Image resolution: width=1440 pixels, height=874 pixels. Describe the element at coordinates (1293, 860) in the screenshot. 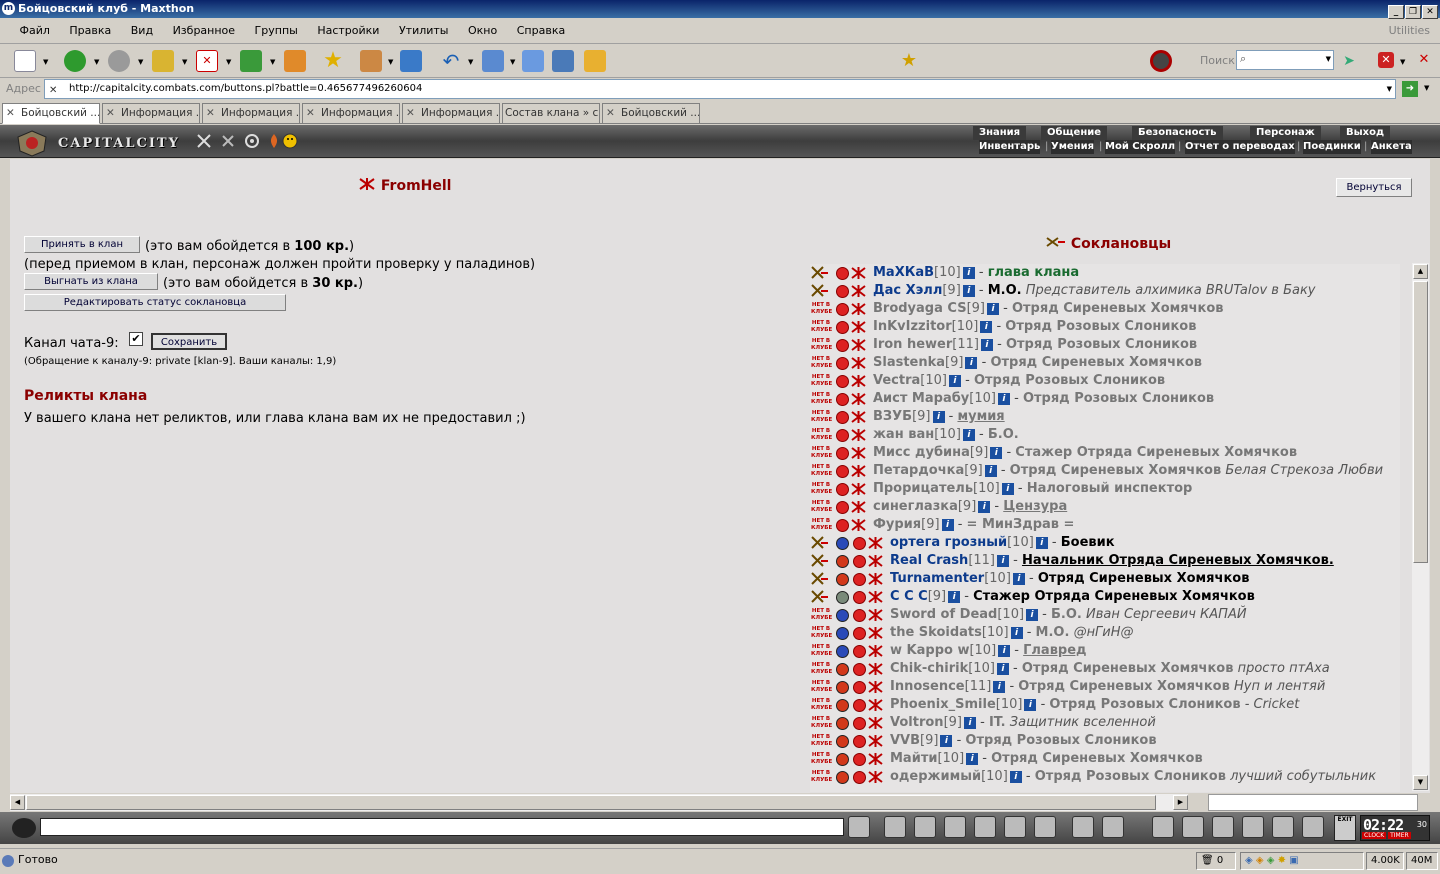

I see `window-icon: ▣` at that location.